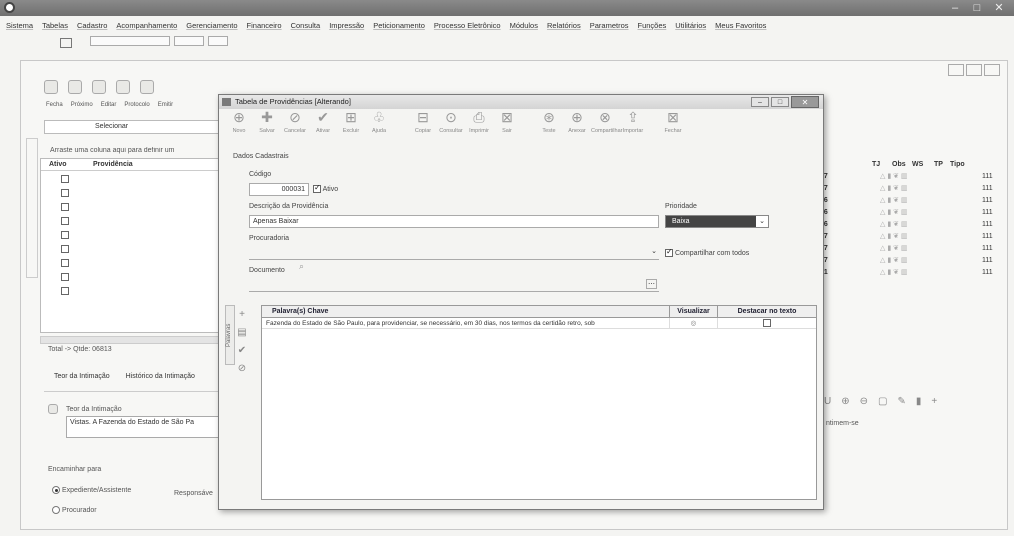  What do you see at coordinates (864, 404) in the screenshot?
I see `zoom-out-icon: ⊖` at bounding box center [864, 404].